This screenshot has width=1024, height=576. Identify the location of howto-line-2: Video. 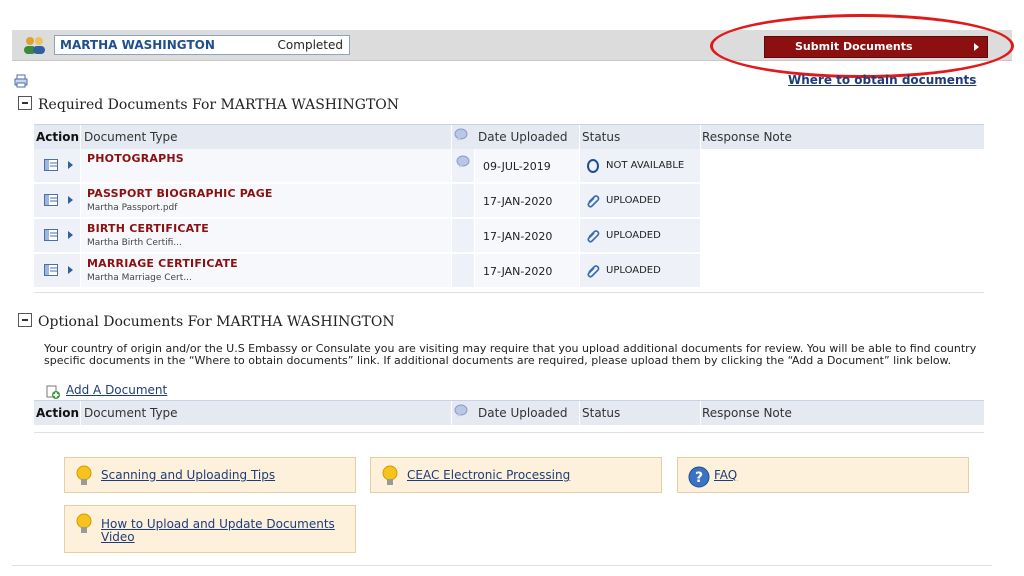
(118, 537).